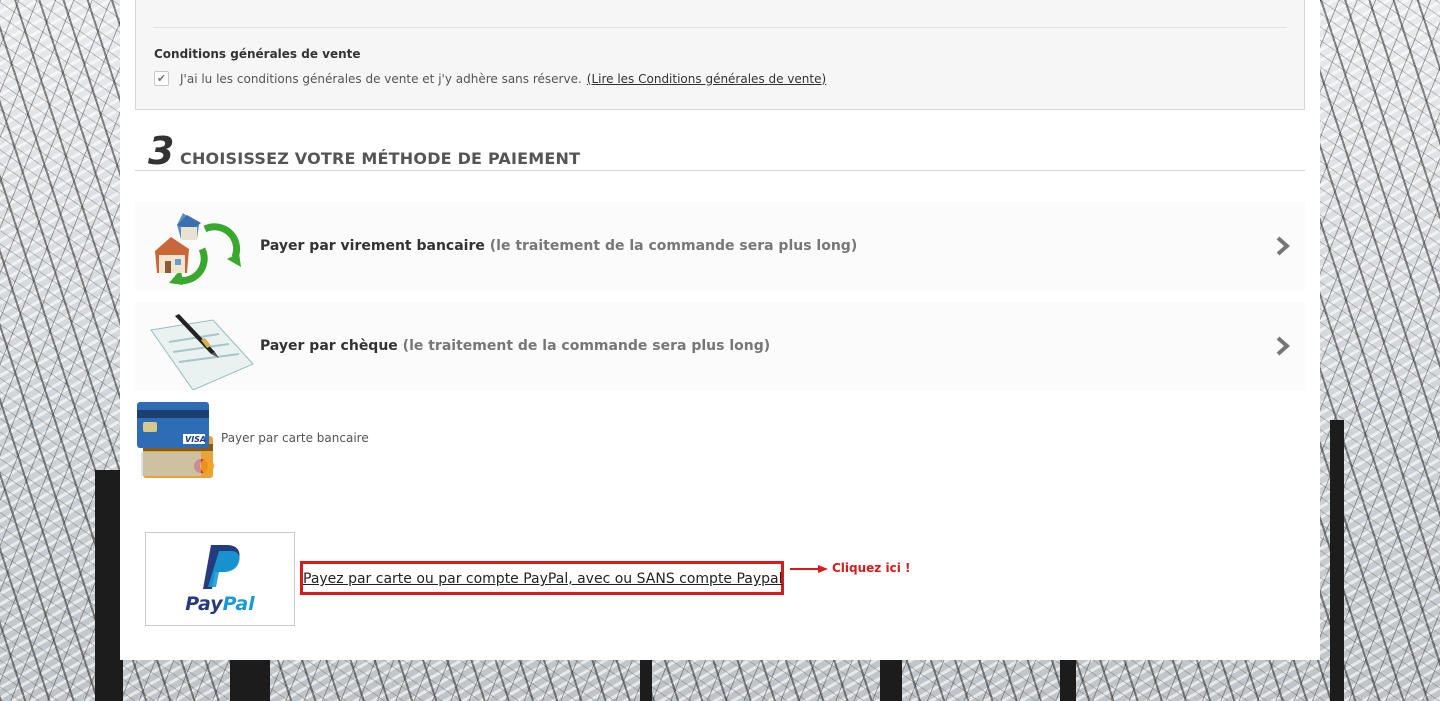 The image size is (1440, 701). I want to click on credit-cards-icon: VISA, so click(175, 440).